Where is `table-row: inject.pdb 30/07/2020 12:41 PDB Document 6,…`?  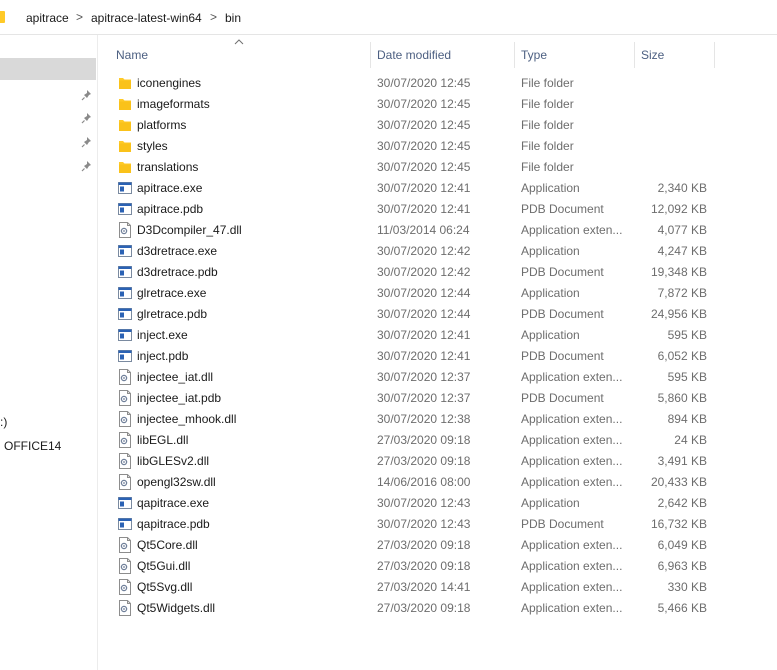
table-row: inject.pdb 30/07/2020 12:41 PDB Document 6,… is located at coordinates (437, 356).